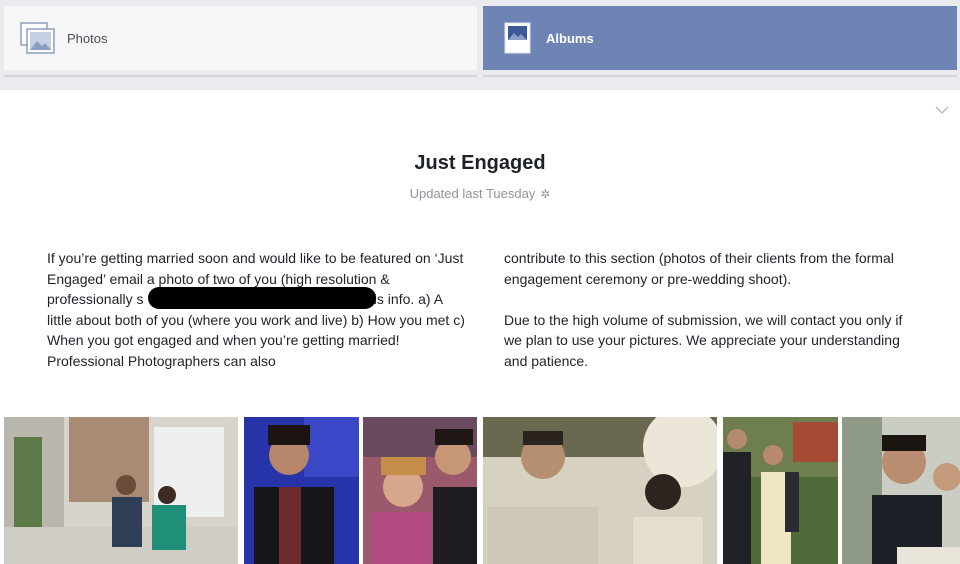 The height and width of the screenshot is (564, 960). What do you see at coordinates (521, 38) in the screenshot?
I see `album-icon` at bounding box center [521, 38].